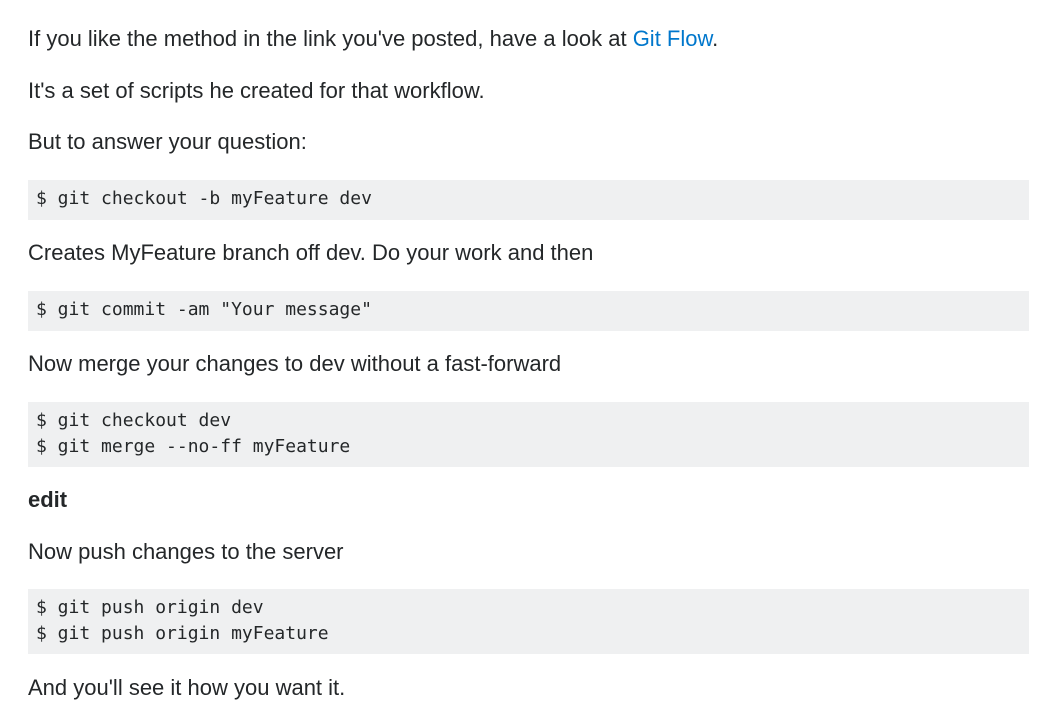 The image size is (1050, 713). Describe the element at coordinates (715, 38) in the screenshot. I see `paragraph-git-flow-period: .` at that location.